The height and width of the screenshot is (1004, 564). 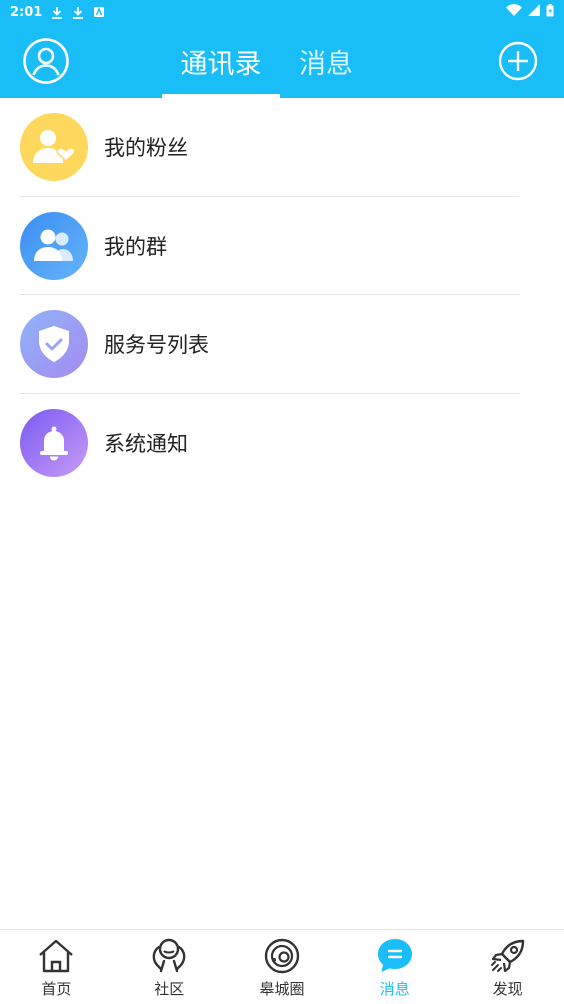 I want to click on list-item-label: 我的群, so click(x=135, y=246).